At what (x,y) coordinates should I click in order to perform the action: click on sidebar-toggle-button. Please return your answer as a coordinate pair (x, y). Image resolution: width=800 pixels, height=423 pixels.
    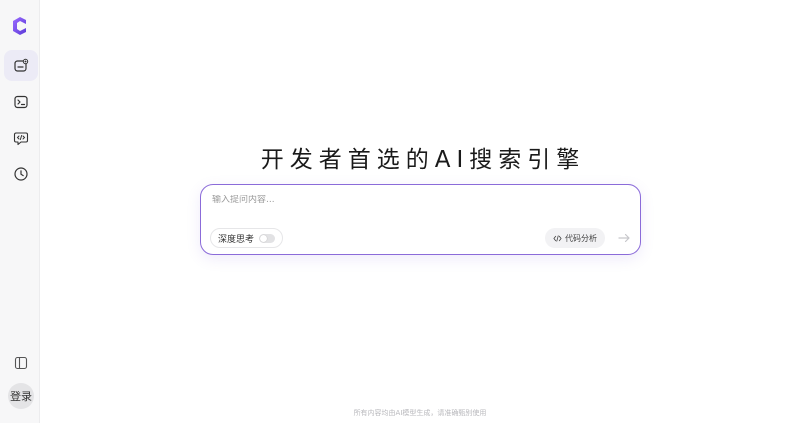
    Looking at the image, I should click on (21, 362).